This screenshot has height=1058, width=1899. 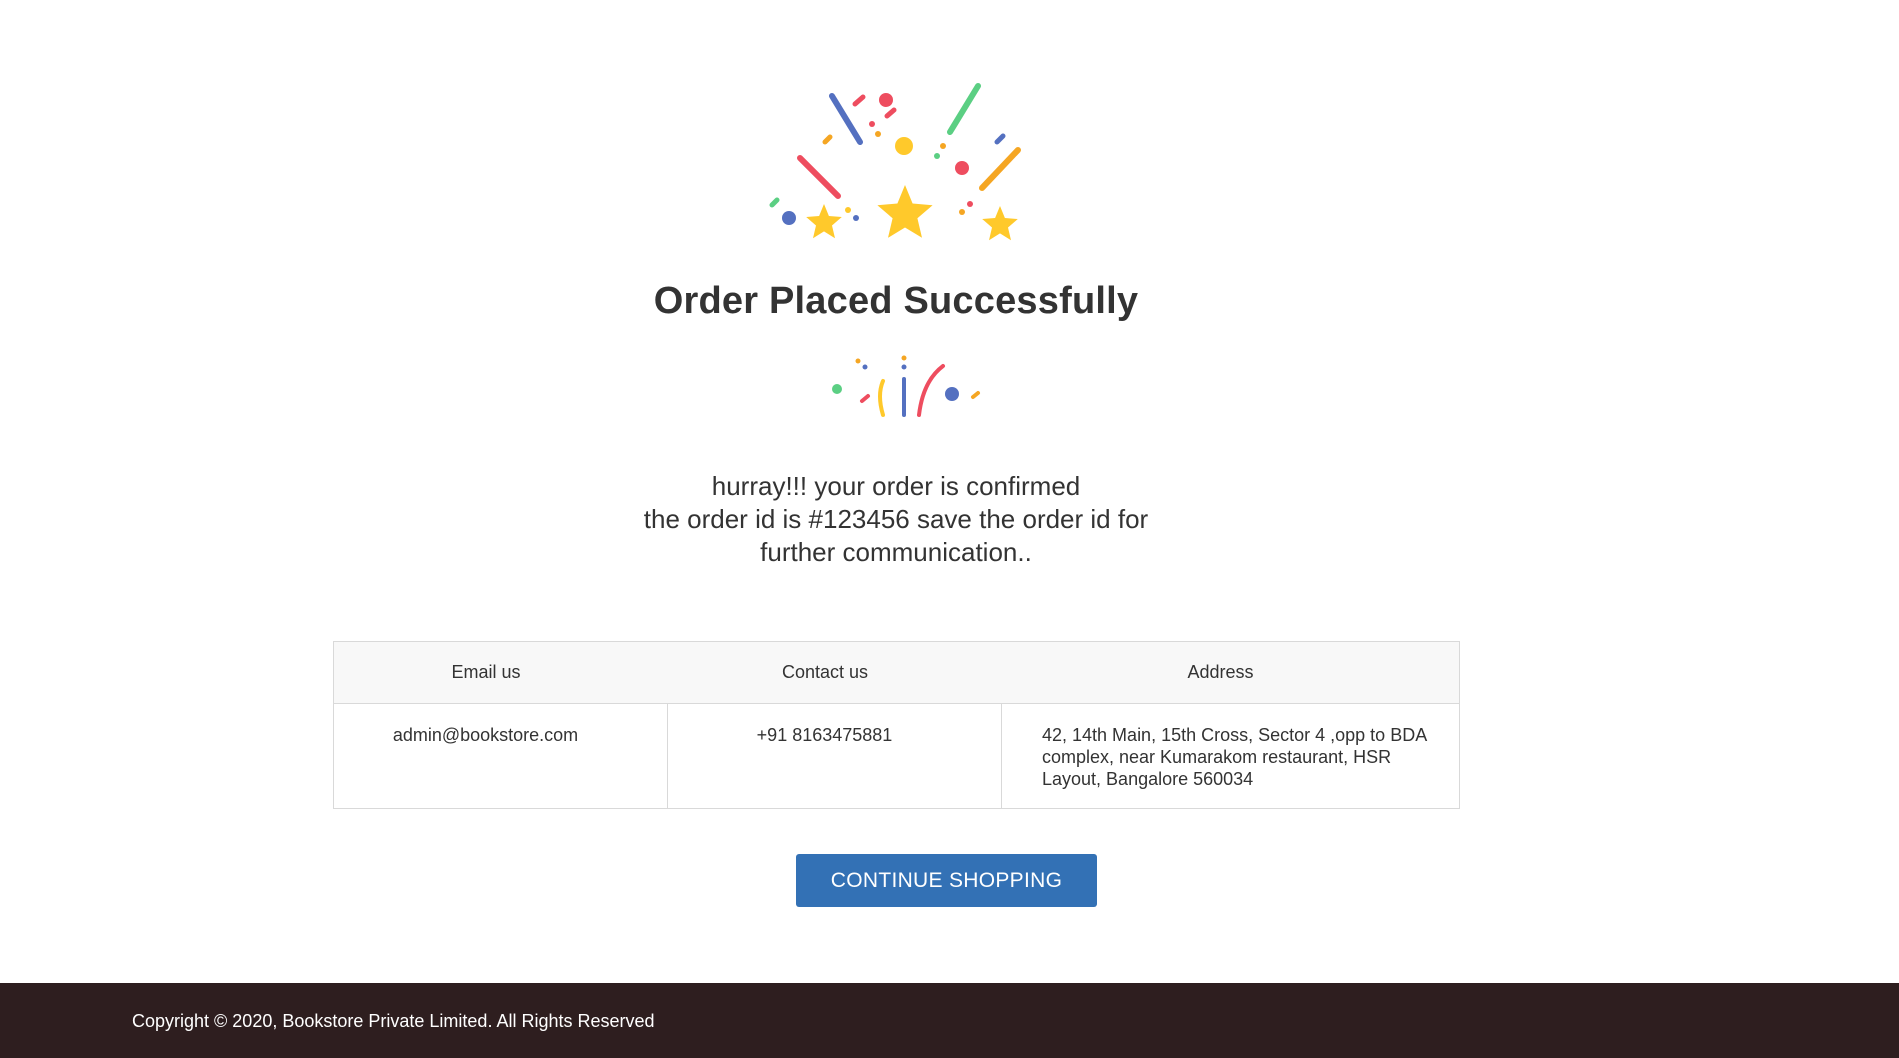 I want to click on continue-shopping-button: CONTINUE SHOPPING, so click(x=946, y=880).